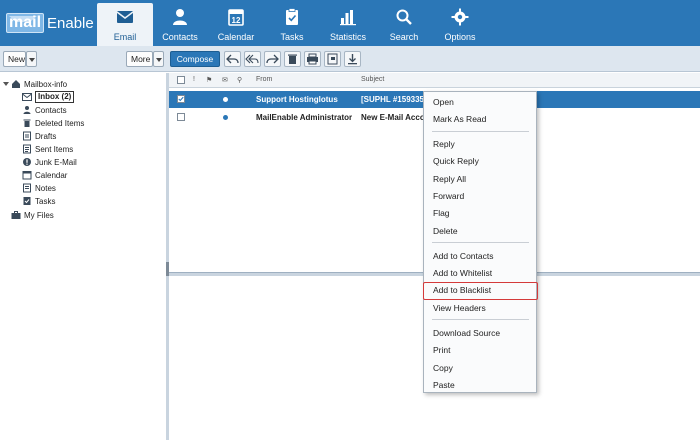  Describe the element at coordinates (180, 37) in the screenshot. I see `nav-tab-label: Contacts` at that location.